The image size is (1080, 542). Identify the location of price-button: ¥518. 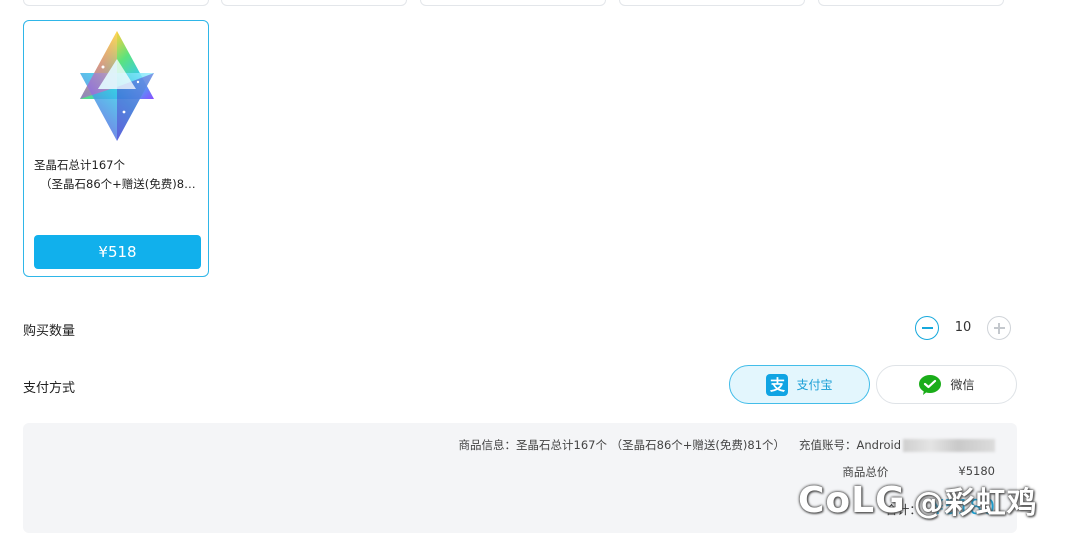
(117, 252).